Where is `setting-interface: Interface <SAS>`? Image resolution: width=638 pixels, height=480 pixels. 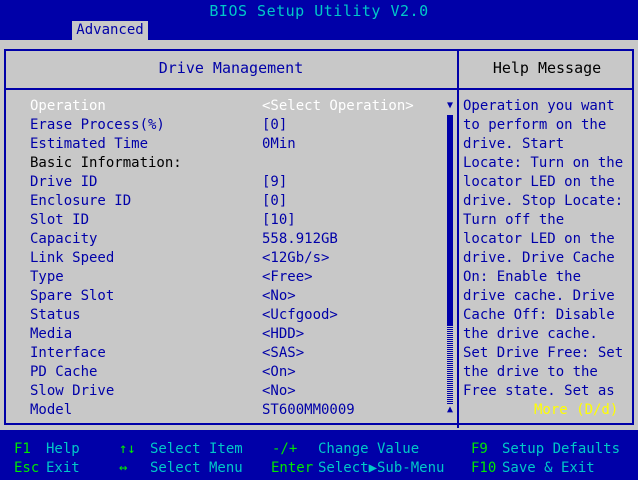
setting-interface: Interface <SAS> is located at coordinates (240, 353).